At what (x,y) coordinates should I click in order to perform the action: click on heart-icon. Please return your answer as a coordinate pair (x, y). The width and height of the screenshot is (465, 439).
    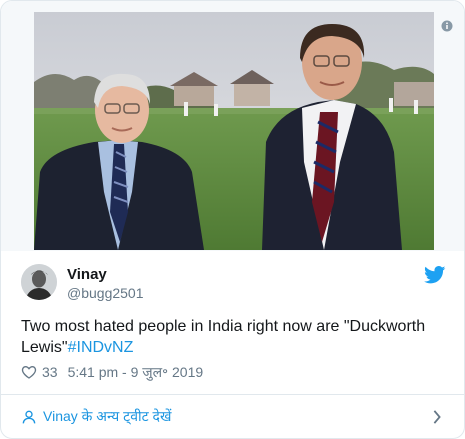
    Looking at the image, I should click on (29, 372).